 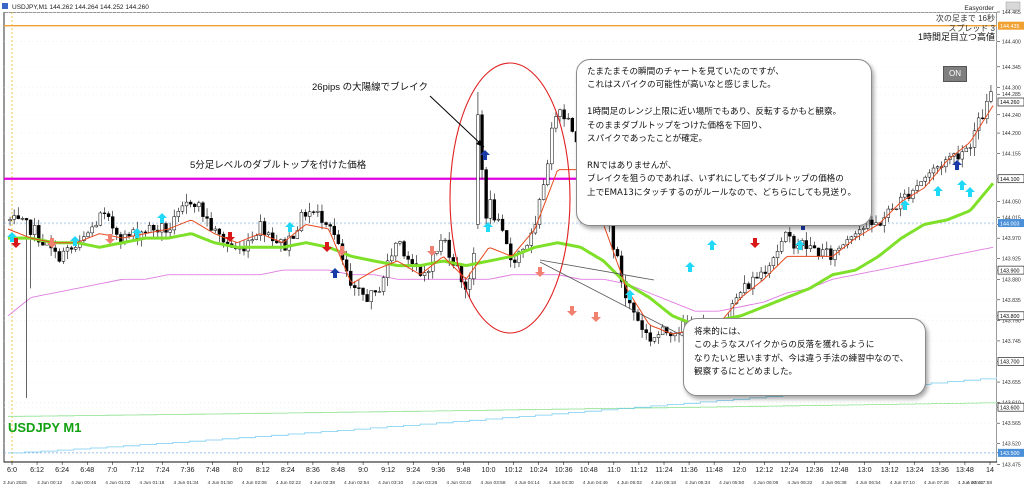 I want to click on x-date-label: 4 Jun 06:06, so click(x=765, y=483).